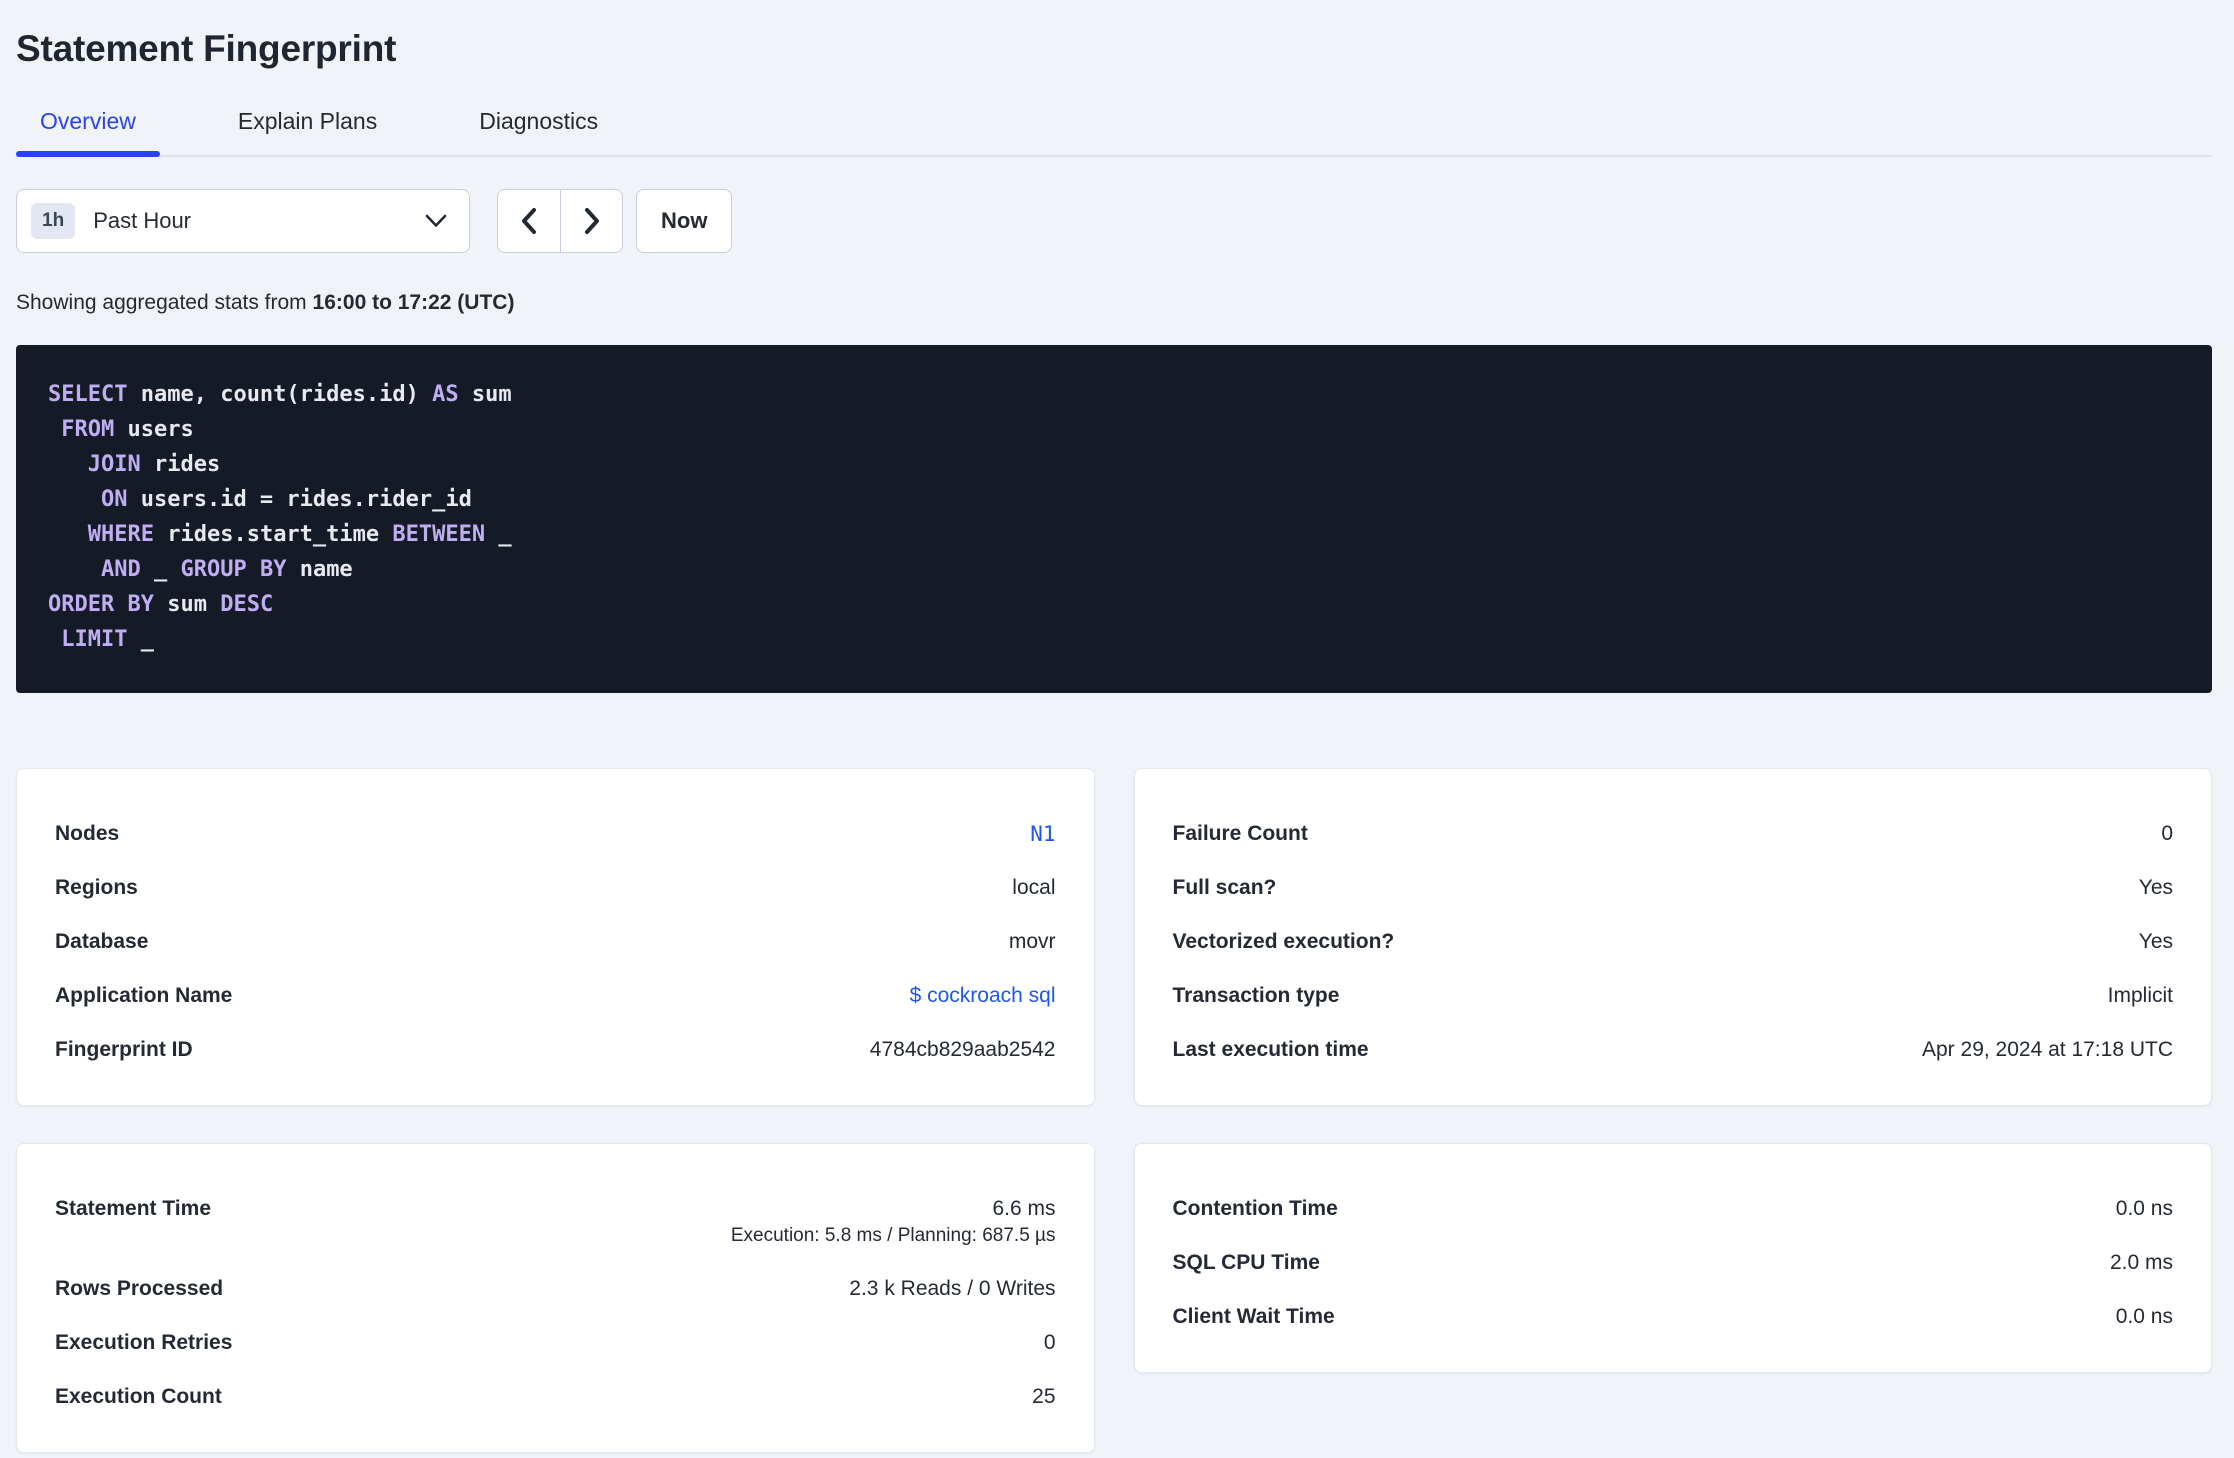  Describe the element at coordinates (555, 996) in the screenshot. I see `stat-row: Application Name $ cockroach sql` at that location.